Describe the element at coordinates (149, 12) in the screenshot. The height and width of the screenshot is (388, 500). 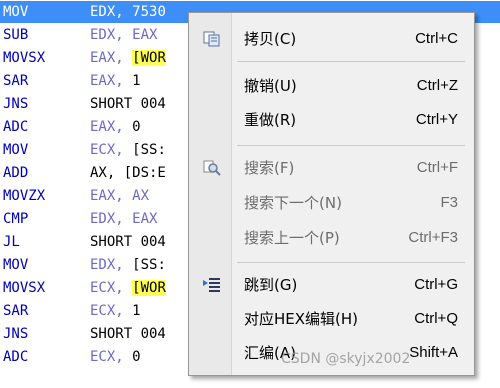
I see `operand: 7530` at that location.